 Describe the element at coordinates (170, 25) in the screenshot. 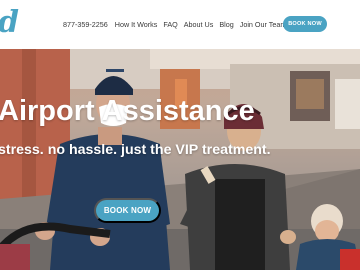

I see `nav-faq: FAQ` at that location.